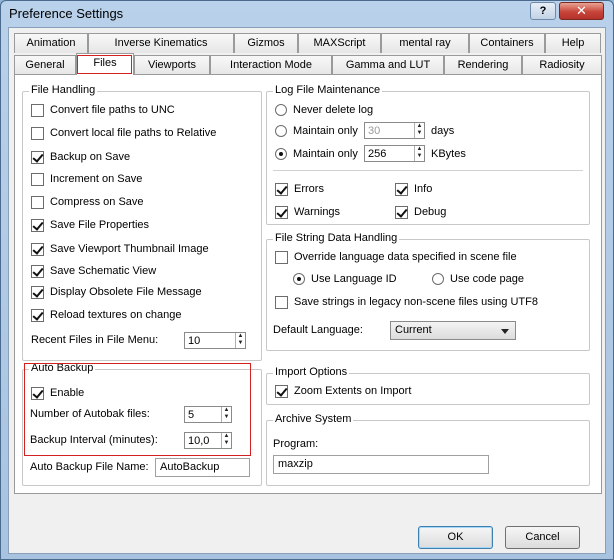 This screenshot has width=614, height=560. I want to click on default-language-label: Default Language:, so click(318, 330).